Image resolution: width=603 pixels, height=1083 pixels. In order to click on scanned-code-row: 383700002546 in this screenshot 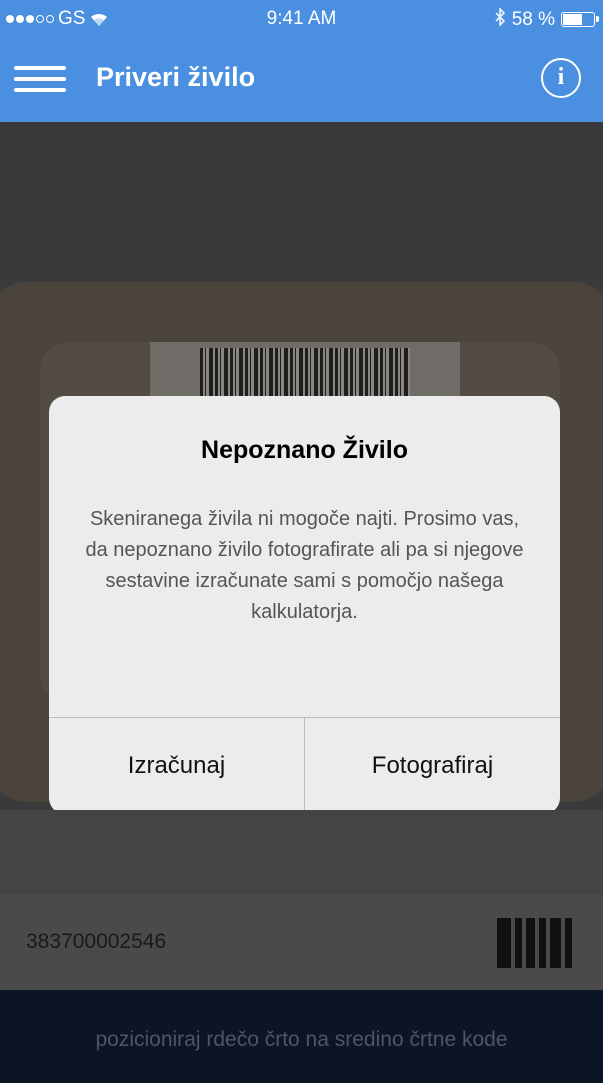, I will do `click(301, 943)`.